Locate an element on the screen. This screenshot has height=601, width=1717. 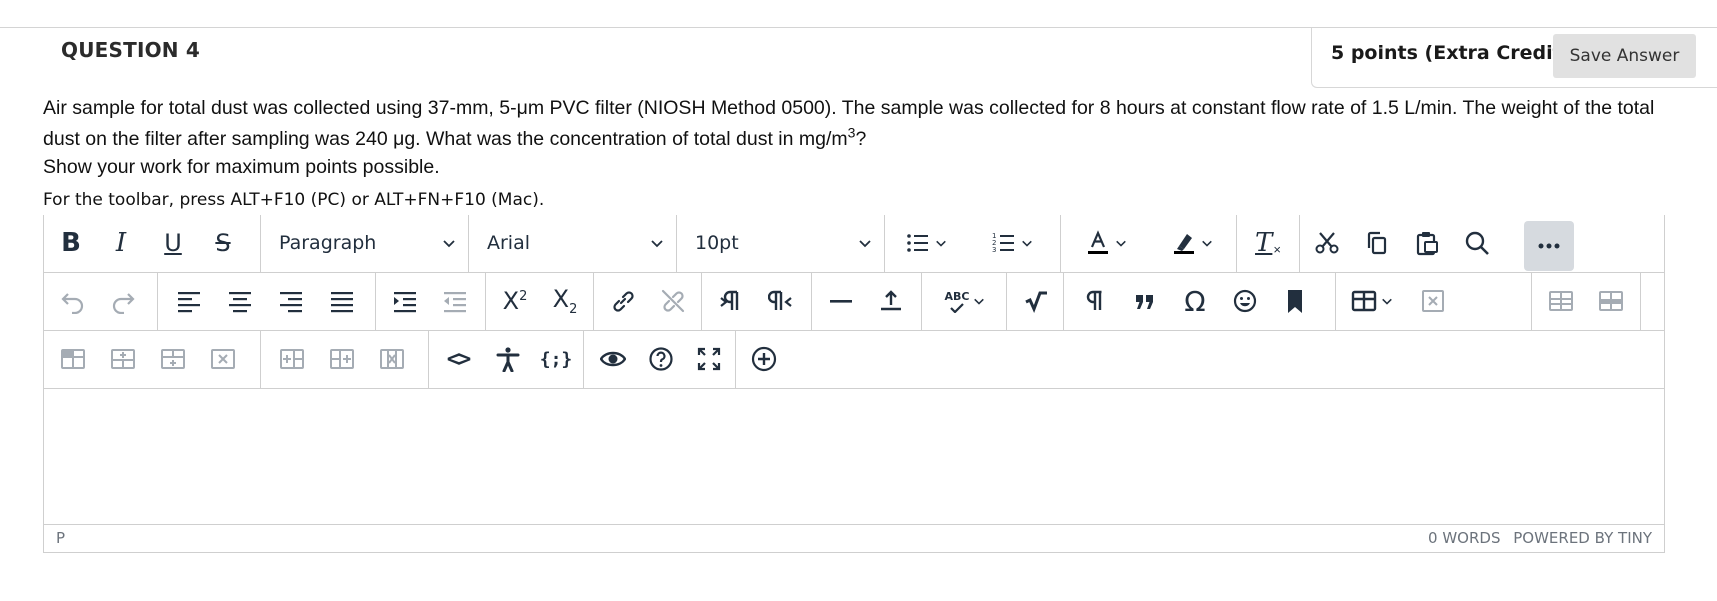
blockquote-button is located at coordinates (1145, 301).